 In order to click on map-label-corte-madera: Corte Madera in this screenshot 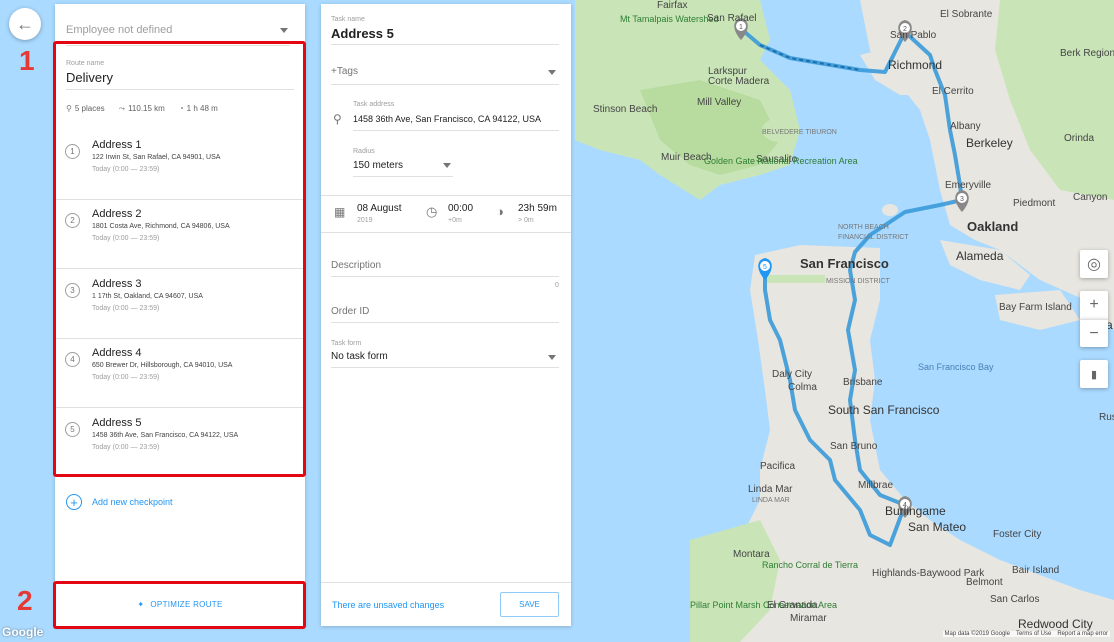, I will do `click(739, 81)`.